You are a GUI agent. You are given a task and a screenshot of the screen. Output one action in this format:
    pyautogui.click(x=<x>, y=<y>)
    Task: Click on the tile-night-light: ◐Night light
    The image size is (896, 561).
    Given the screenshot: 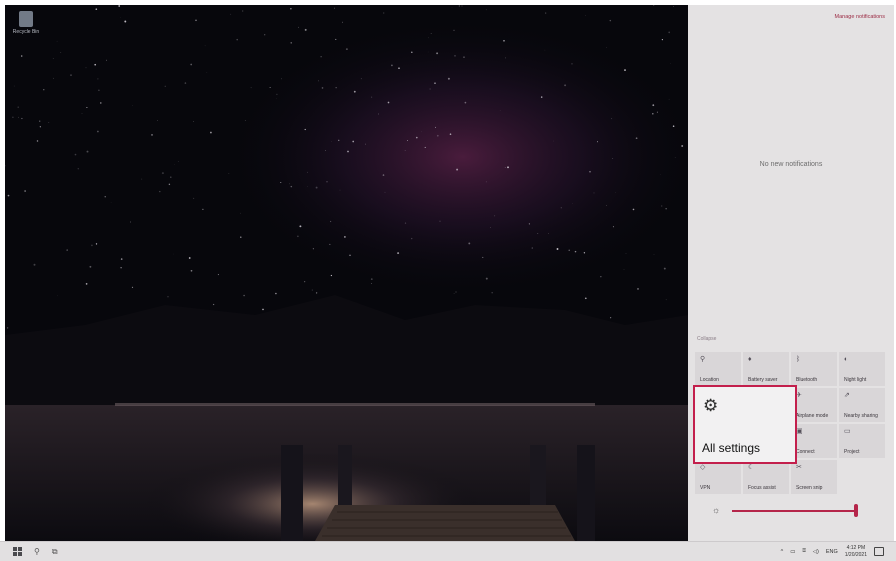 What is the action you would take?
    pyautogui.click(x=862, y=369)
    